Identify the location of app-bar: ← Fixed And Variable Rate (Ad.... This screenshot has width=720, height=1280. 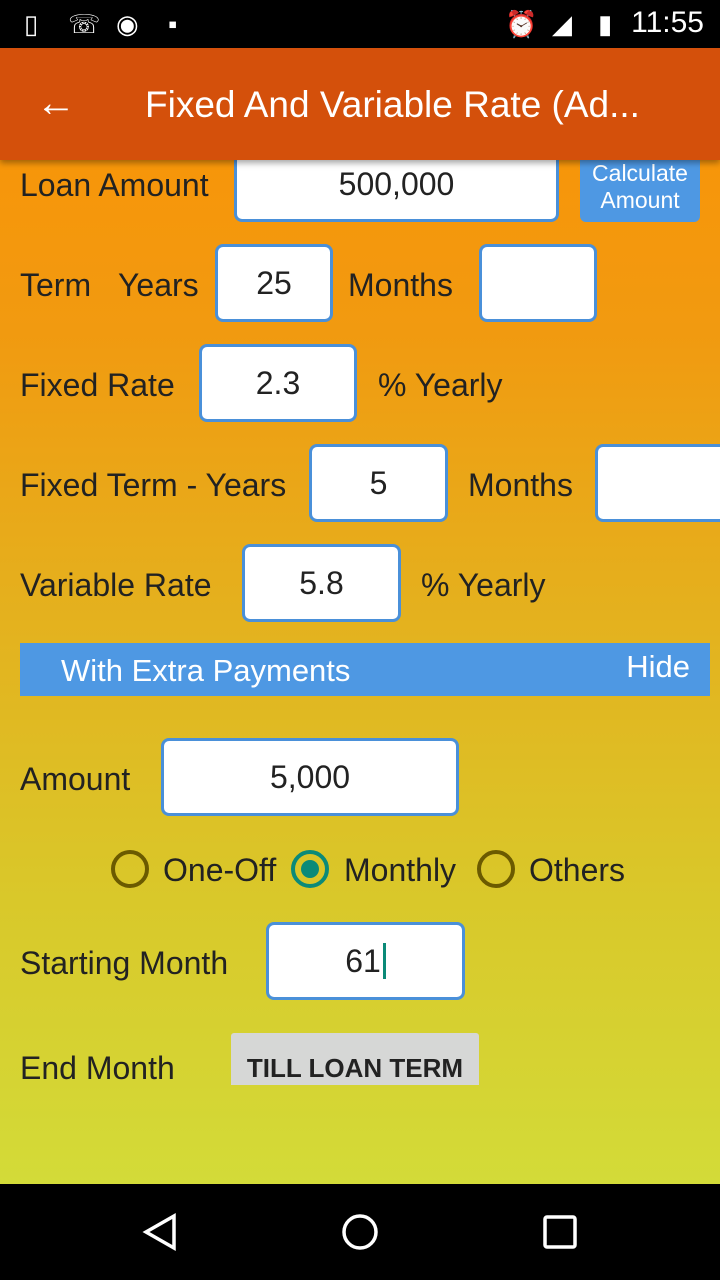
(360, 104).